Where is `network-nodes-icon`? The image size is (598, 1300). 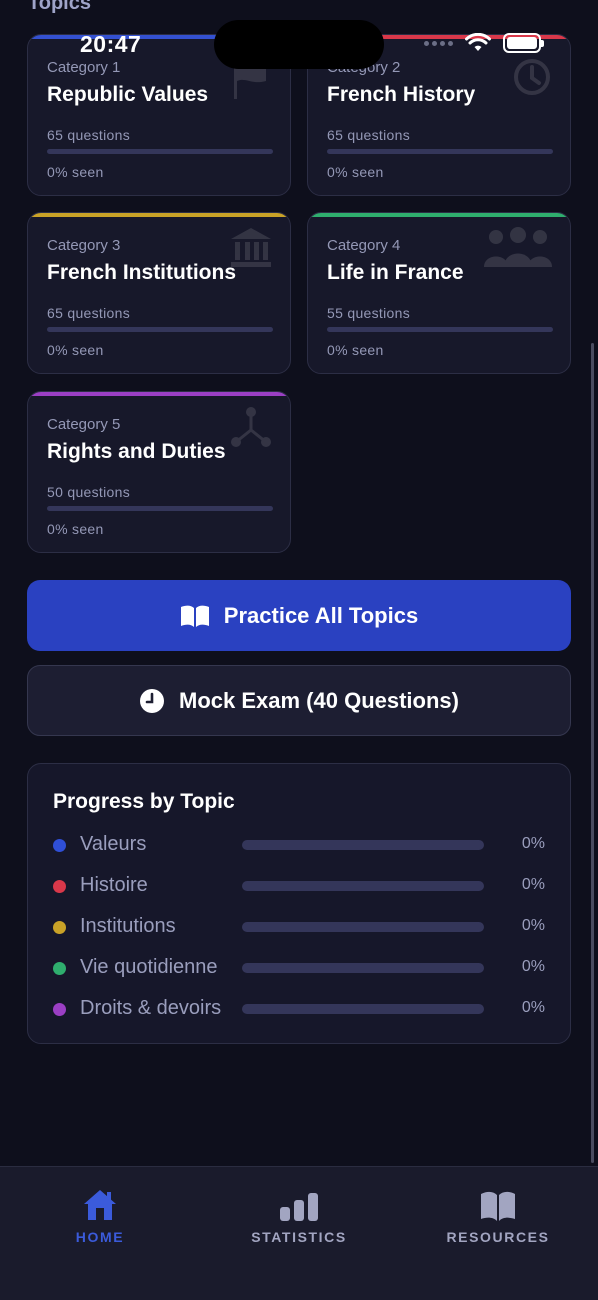
network-nodes-icon is located at coordinates (251, 427).